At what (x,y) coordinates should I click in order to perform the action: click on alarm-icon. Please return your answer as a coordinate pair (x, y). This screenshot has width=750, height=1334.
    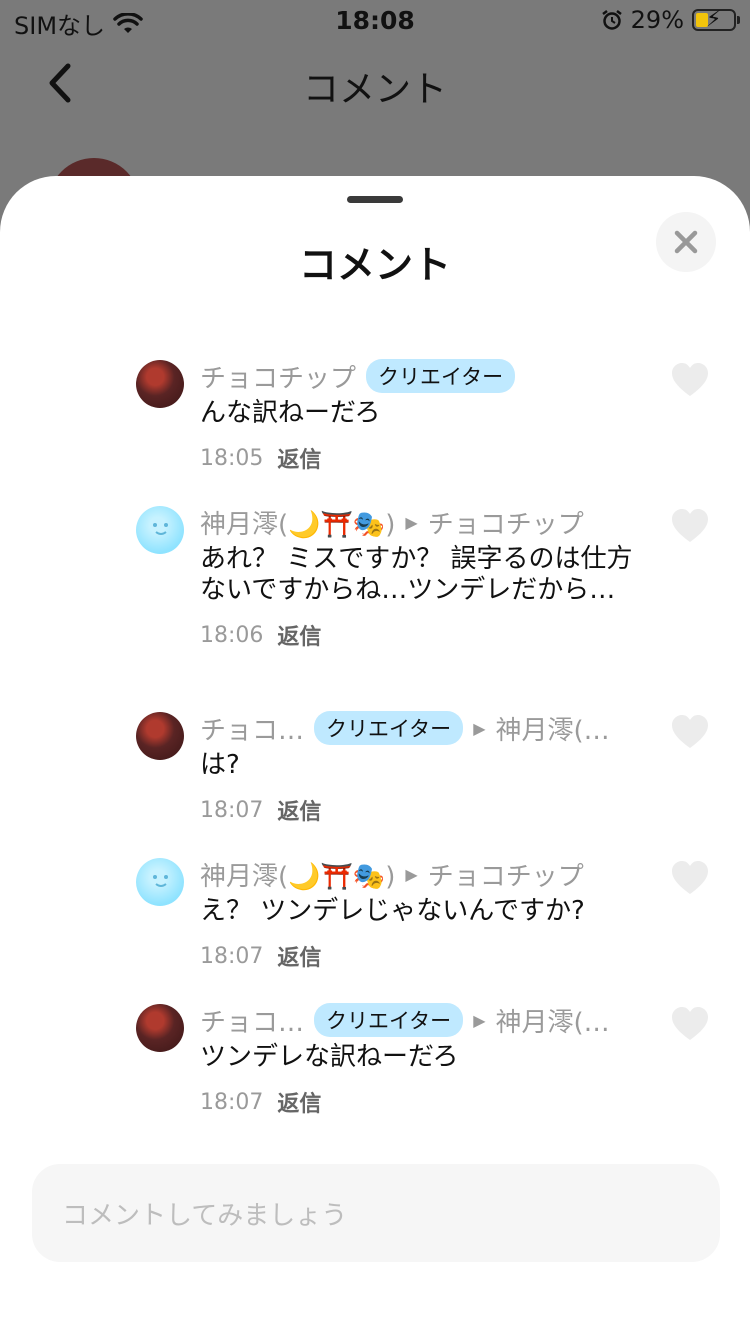
    Looking at the image, I should click on (611, 20).